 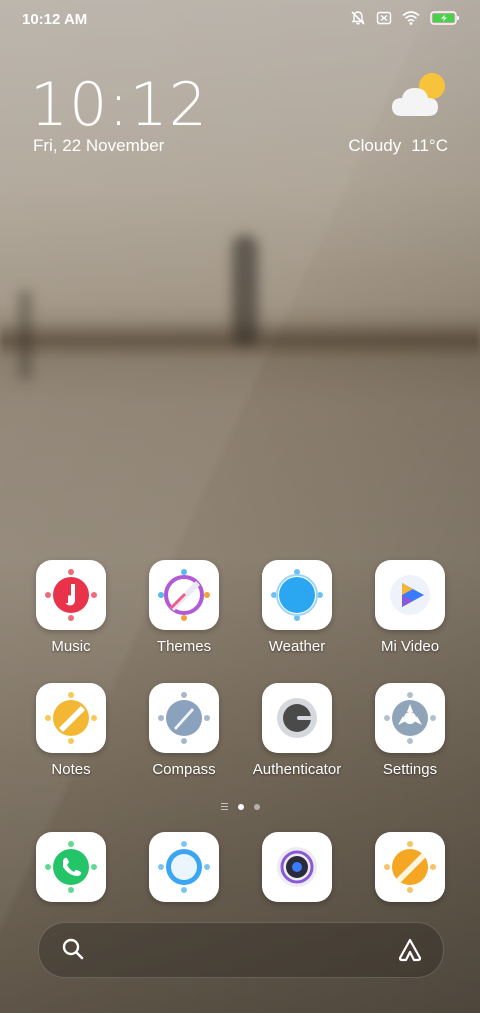 What do you see at coordinates (71, 646) in the screenshot?
I see `app-label: Music` at bounding box center [71, 646].